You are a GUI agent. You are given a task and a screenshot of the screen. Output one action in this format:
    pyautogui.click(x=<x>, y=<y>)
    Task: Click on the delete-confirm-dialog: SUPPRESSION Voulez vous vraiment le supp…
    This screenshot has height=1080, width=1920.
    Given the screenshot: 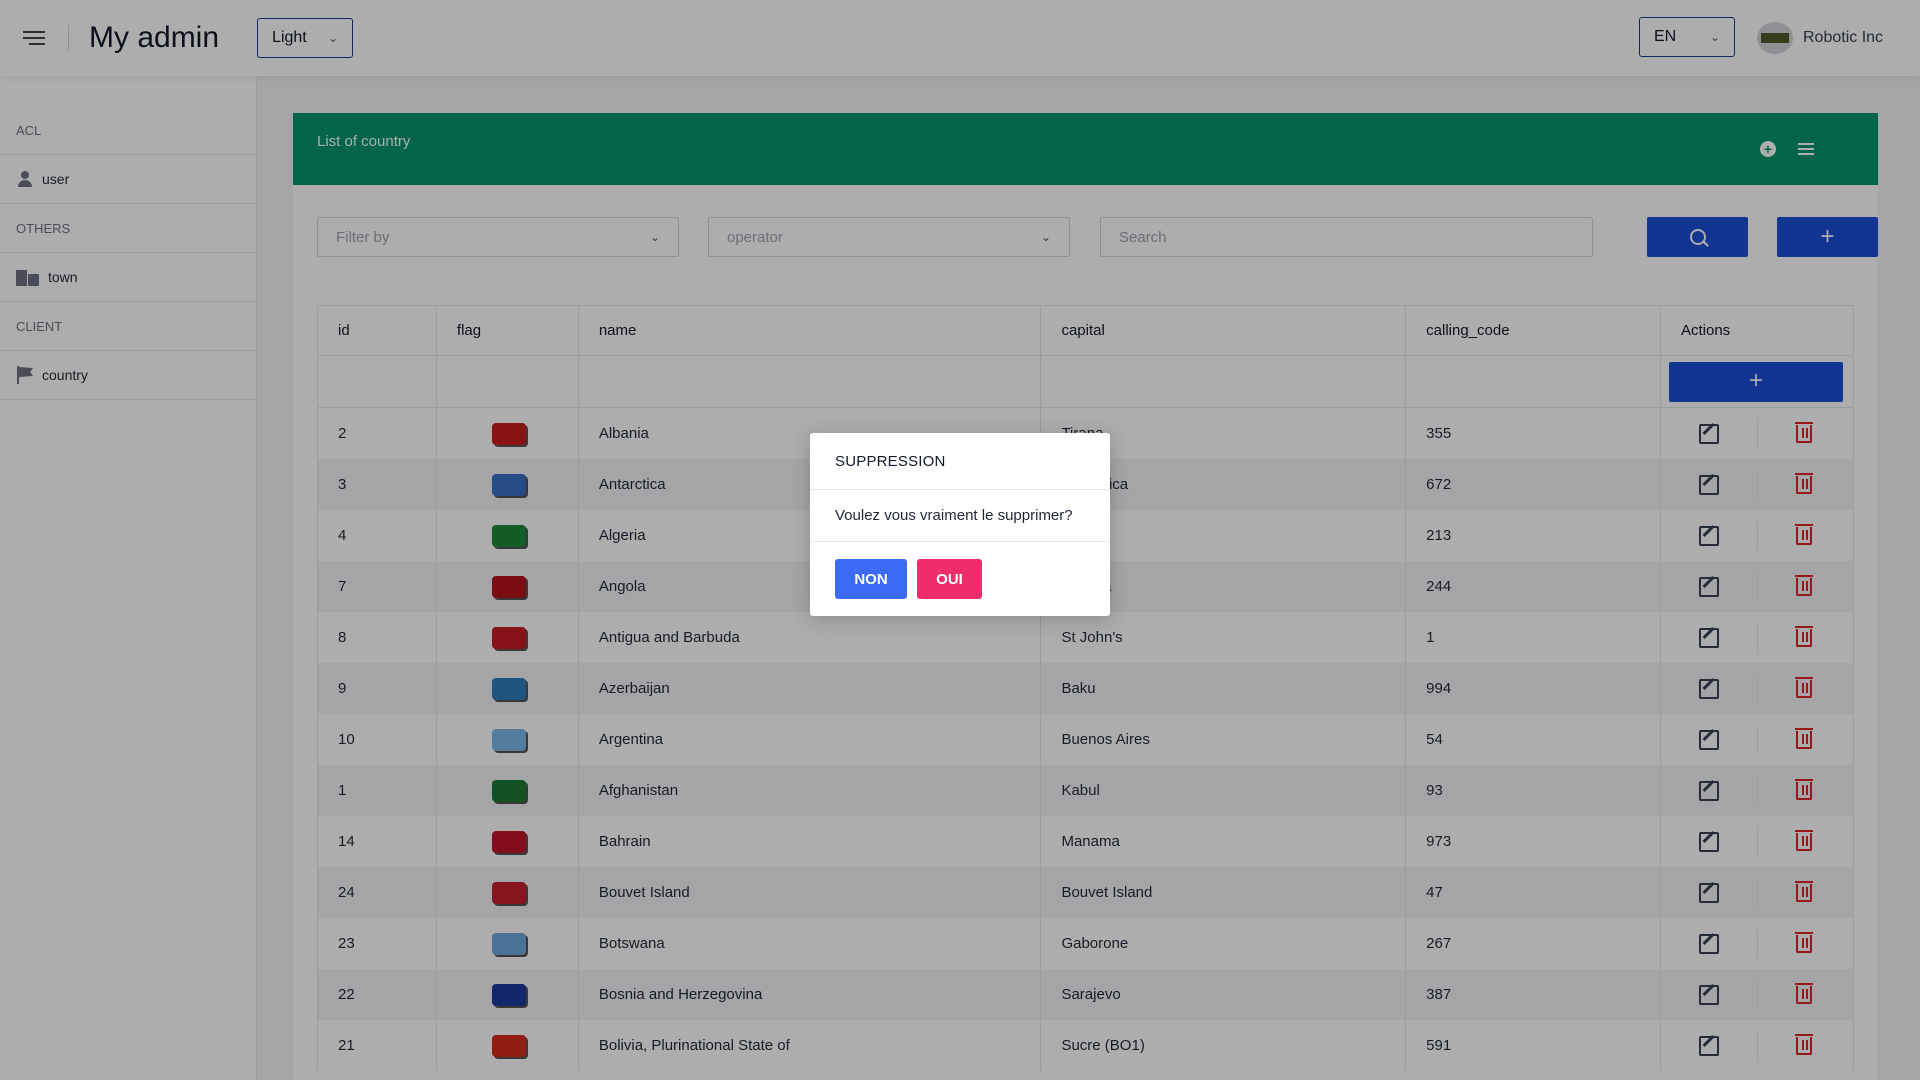 What is the action you would take?
    pyautogui.click(x=960, y=524)
    